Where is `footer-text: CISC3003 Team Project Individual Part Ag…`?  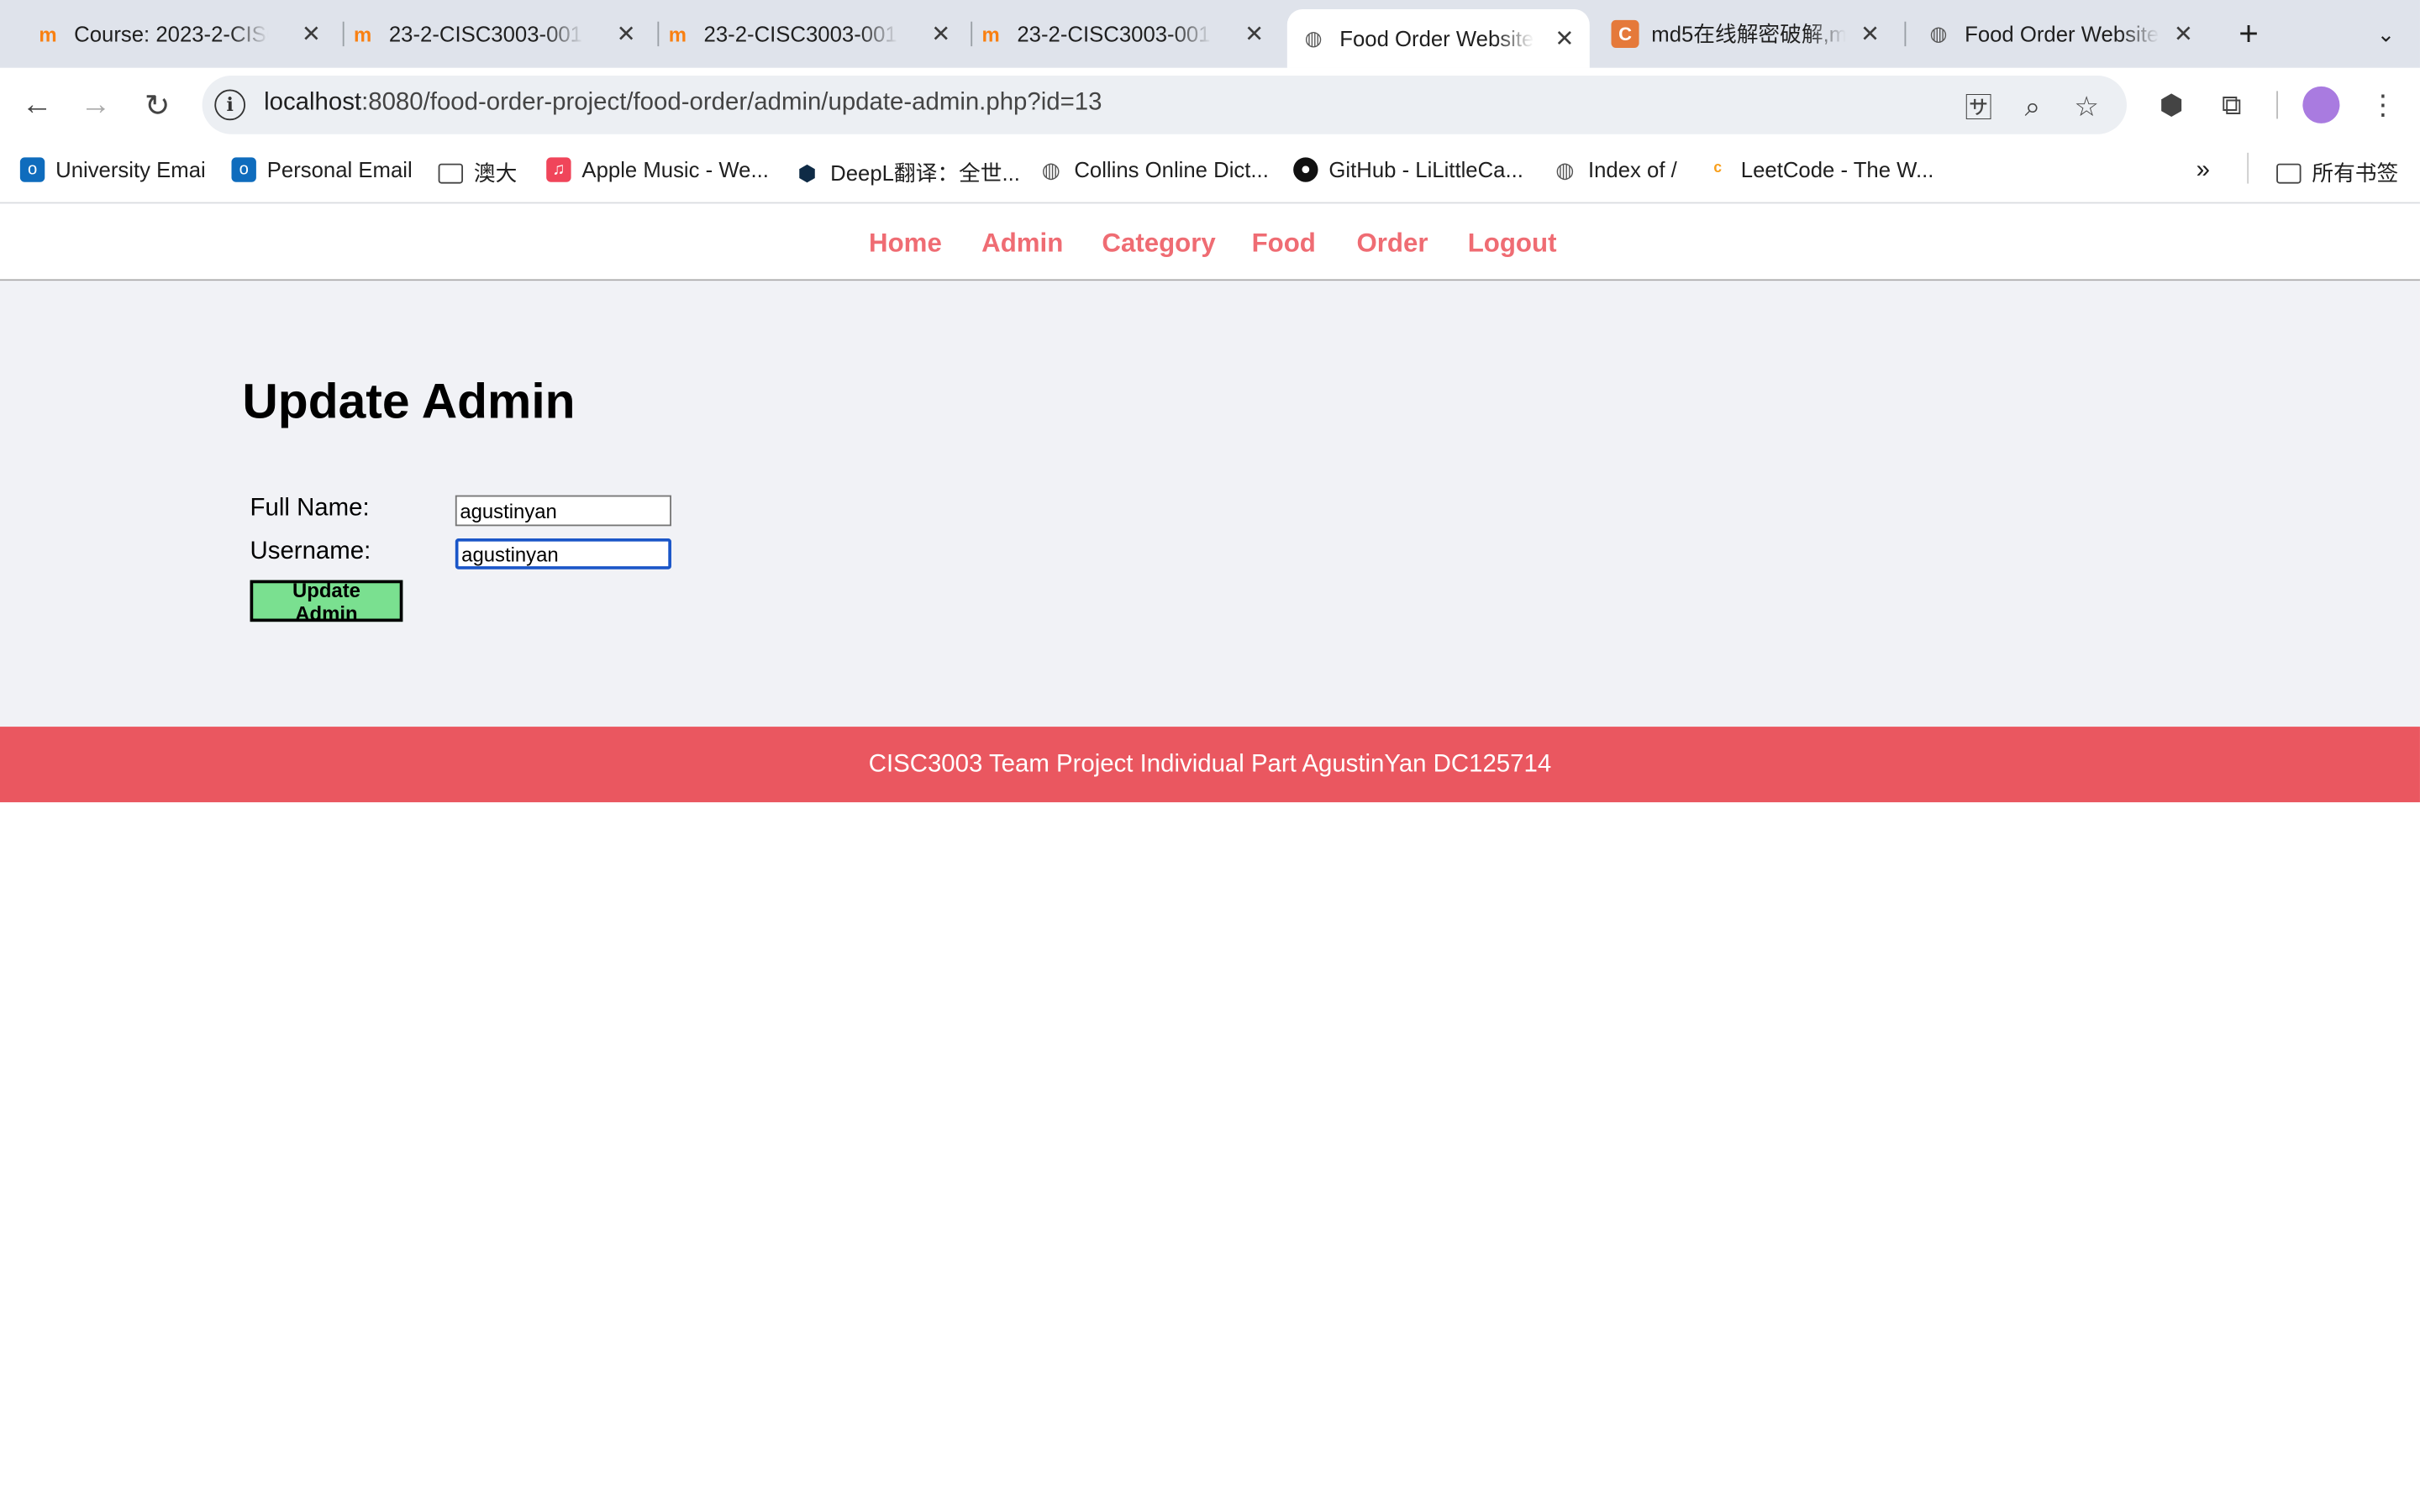 footer-text: CISC3003 Team Project Individual Part Ag… is located at coordinates (1210, 763).